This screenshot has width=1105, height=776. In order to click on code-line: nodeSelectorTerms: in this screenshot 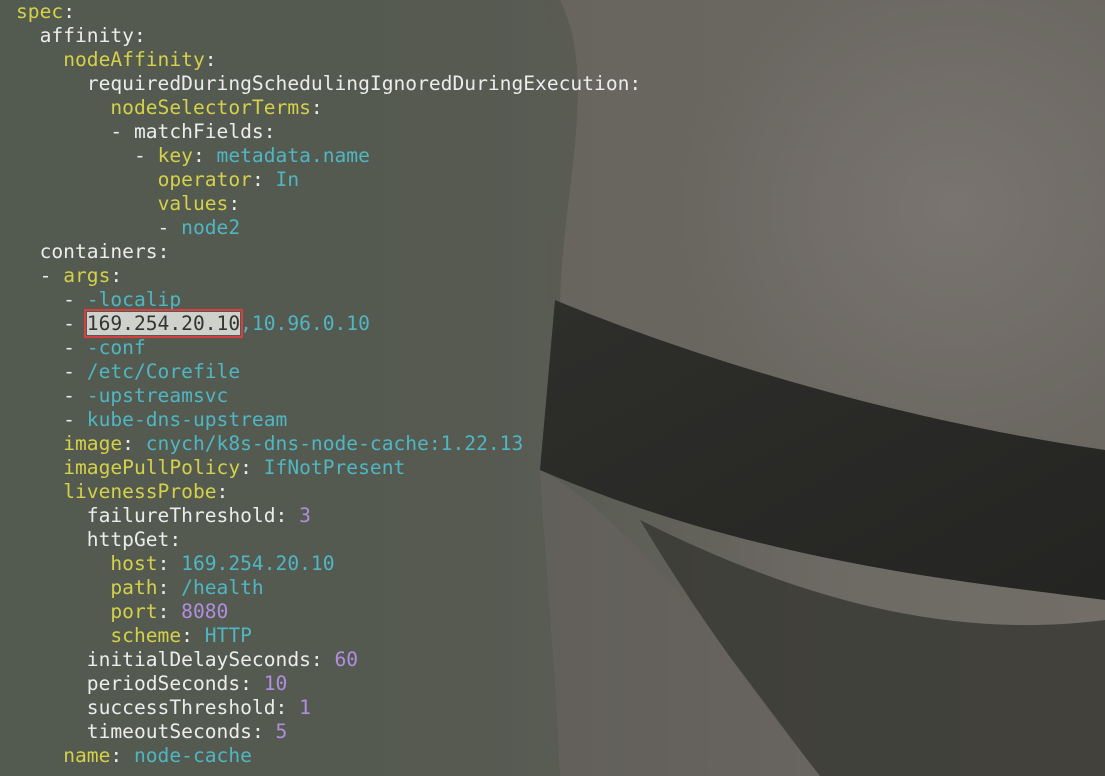, I will do `click(328, 108)`.